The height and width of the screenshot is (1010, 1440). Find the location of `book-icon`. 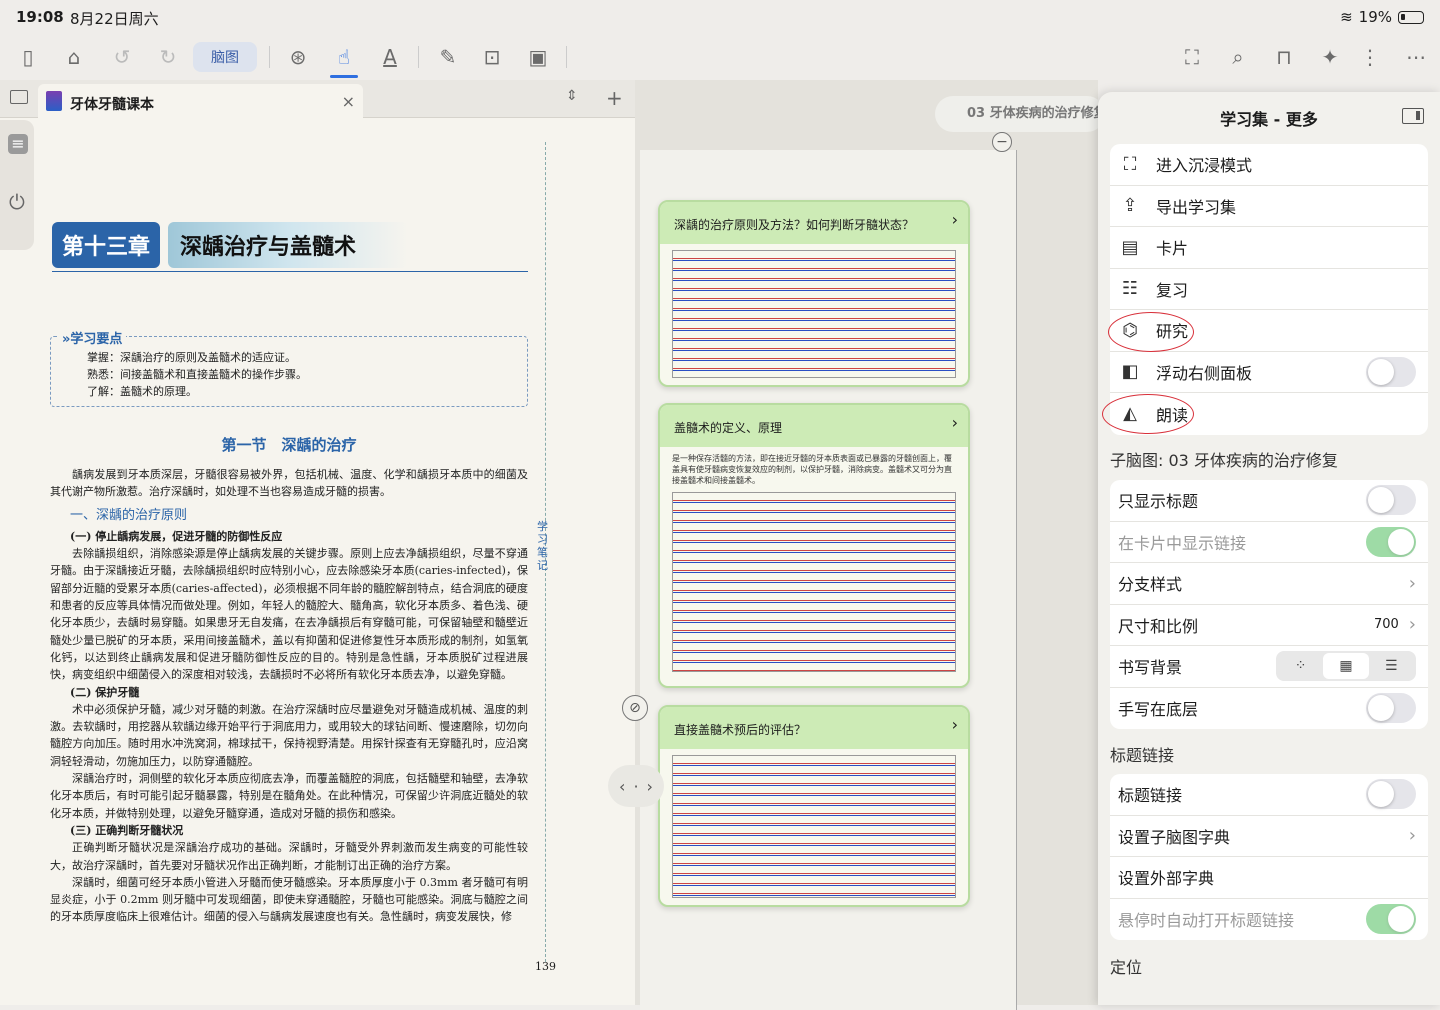

book-icon is located at coordinates (54, 101).